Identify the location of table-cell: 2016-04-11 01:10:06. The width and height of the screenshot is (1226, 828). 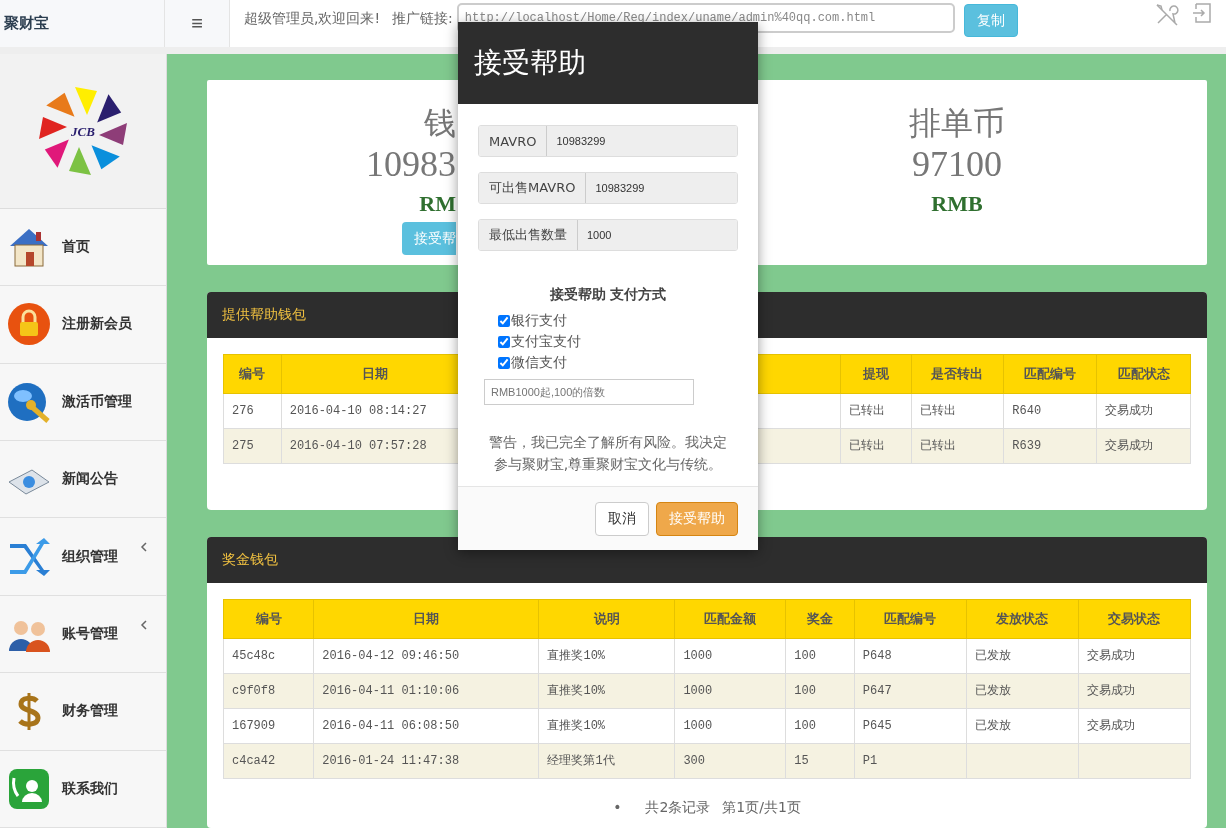
(426, 691).